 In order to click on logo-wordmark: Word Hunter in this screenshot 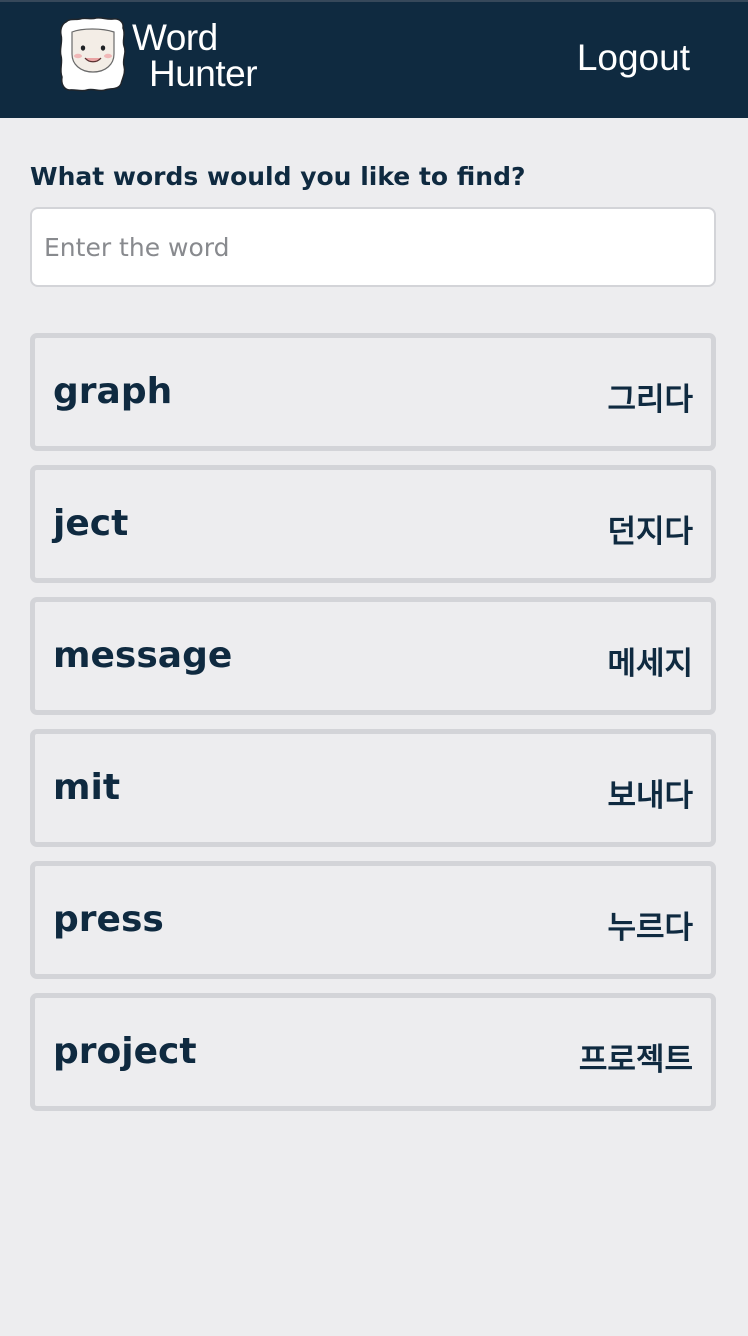, I will do `click(195, 55)`.